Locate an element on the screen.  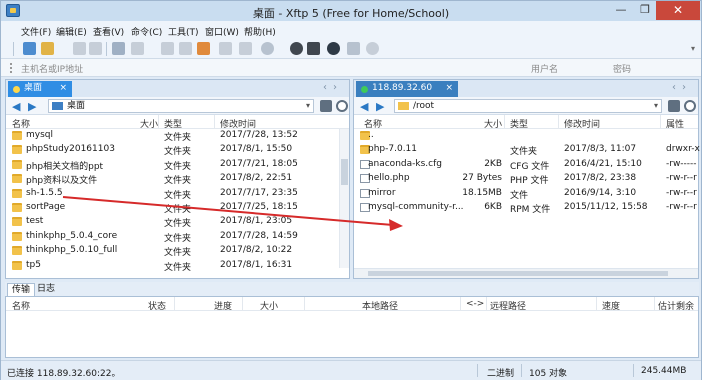
xshell-icon is located at coordinates (296, 48).